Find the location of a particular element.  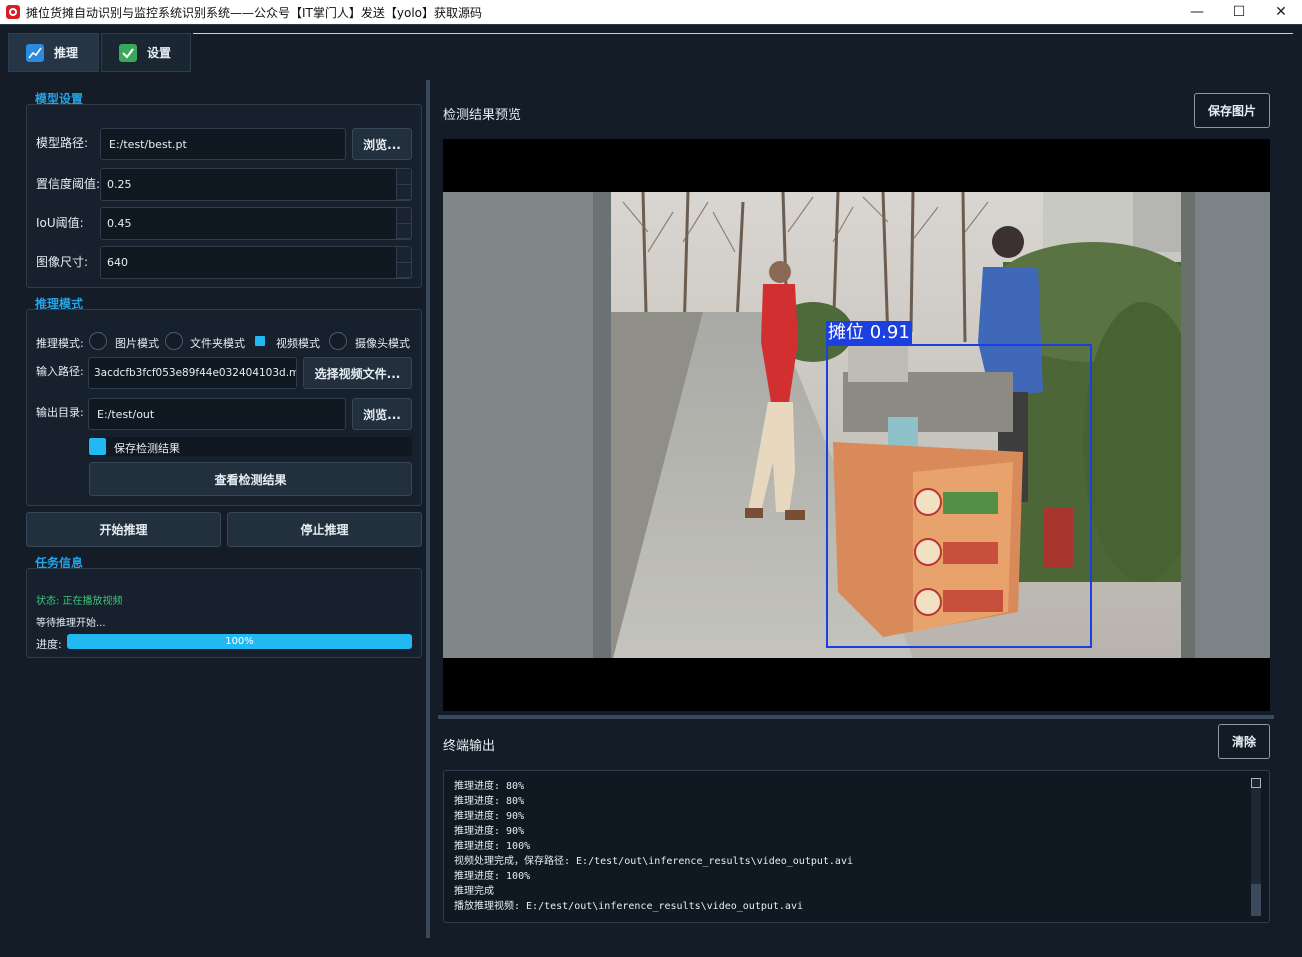

minimize-button: — is located at coordinates (1197, 12).